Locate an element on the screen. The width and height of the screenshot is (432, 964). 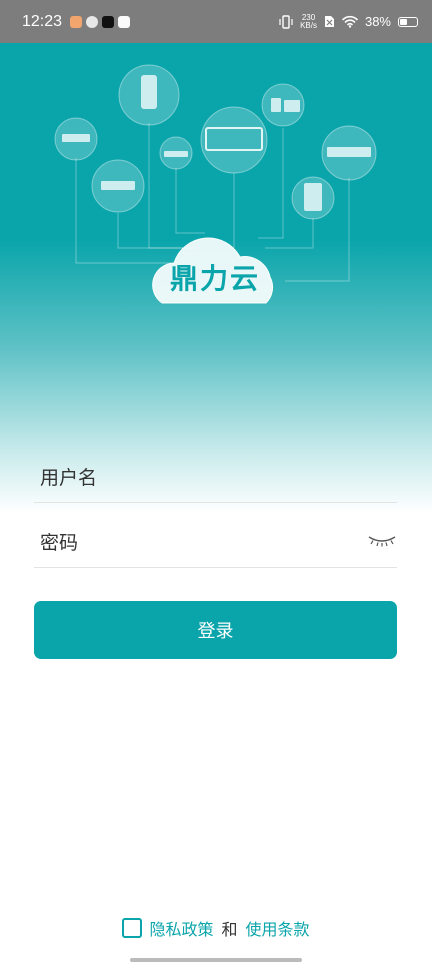
mail-app-icon is located at coordinates (124, 21).